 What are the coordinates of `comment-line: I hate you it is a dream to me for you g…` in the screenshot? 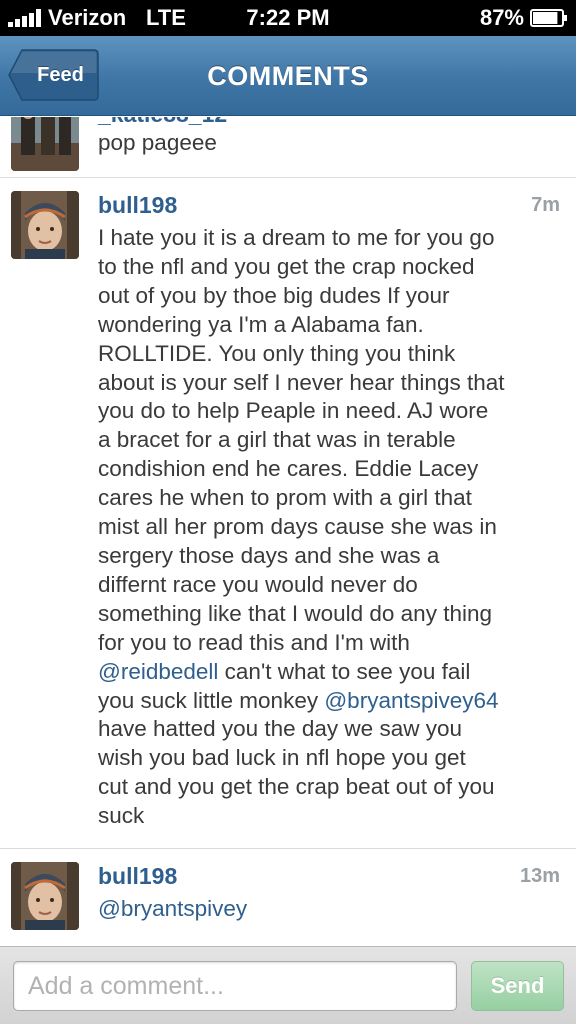 It's located at (296, 237).